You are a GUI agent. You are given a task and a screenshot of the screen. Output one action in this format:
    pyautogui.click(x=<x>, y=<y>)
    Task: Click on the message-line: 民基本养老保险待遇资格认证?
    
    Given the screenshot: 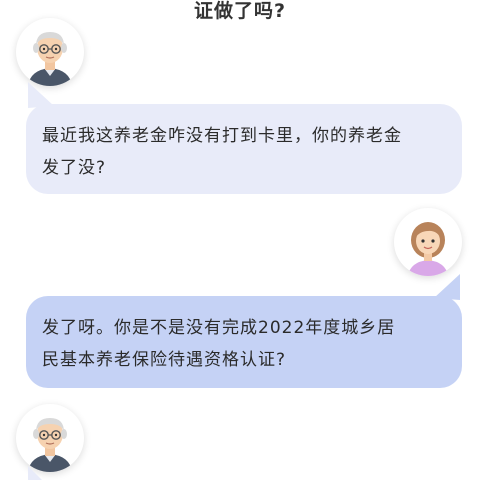 What is the action you would take?
    pyautogui.click(x=164, y=360)
    